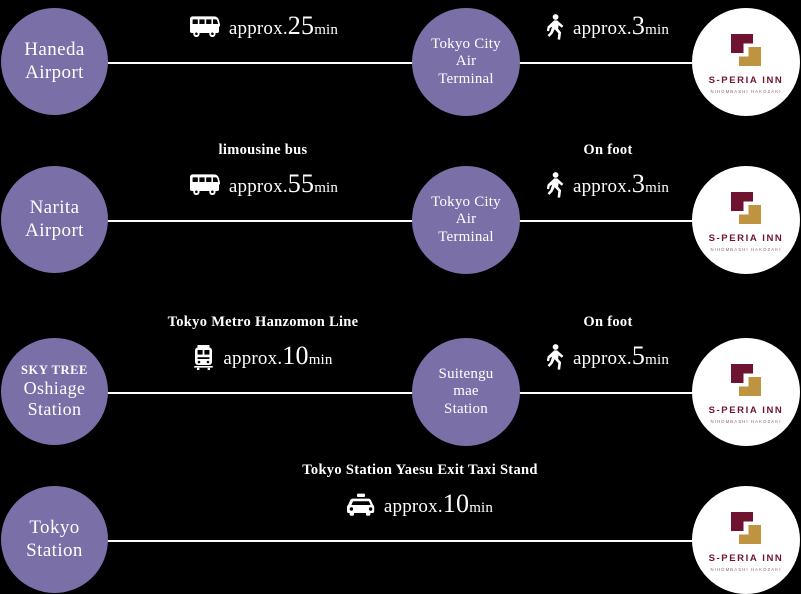 The height and width of the screenshot is (594, 801). I want to click on duration-value: 5, so click(638, 355).